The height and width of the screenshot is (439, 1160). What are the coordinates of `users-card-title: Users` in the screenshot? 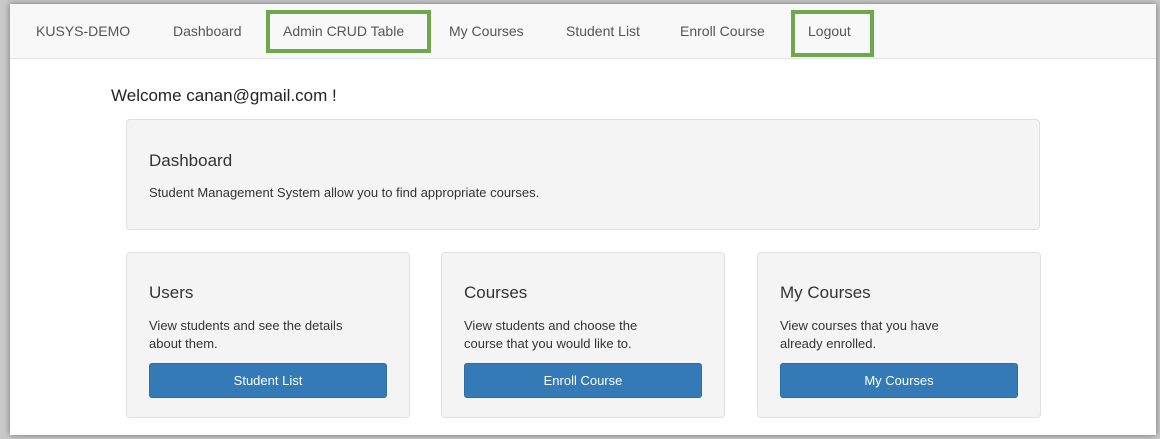 It's located at (171, 292).